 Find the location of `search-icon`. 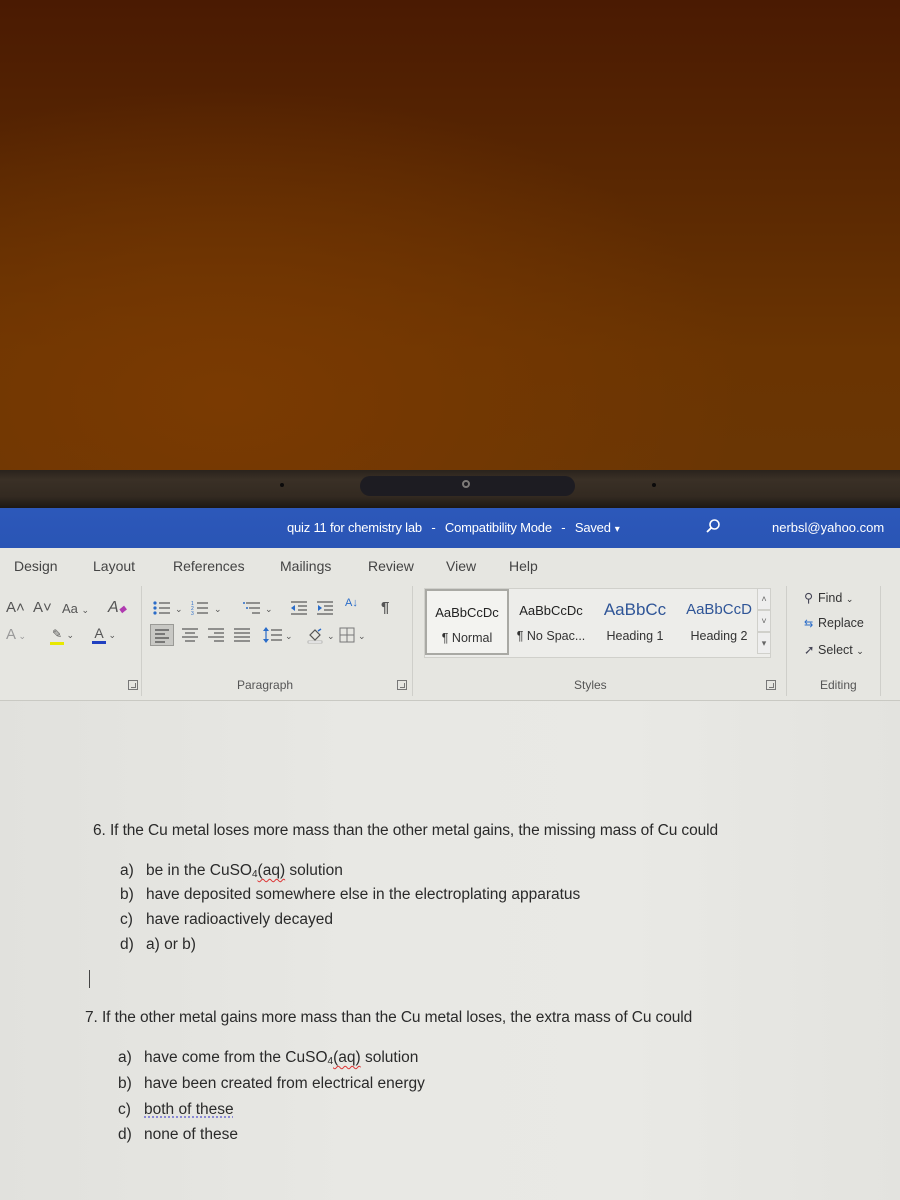

search-icon is located at coordinates (713, 526).